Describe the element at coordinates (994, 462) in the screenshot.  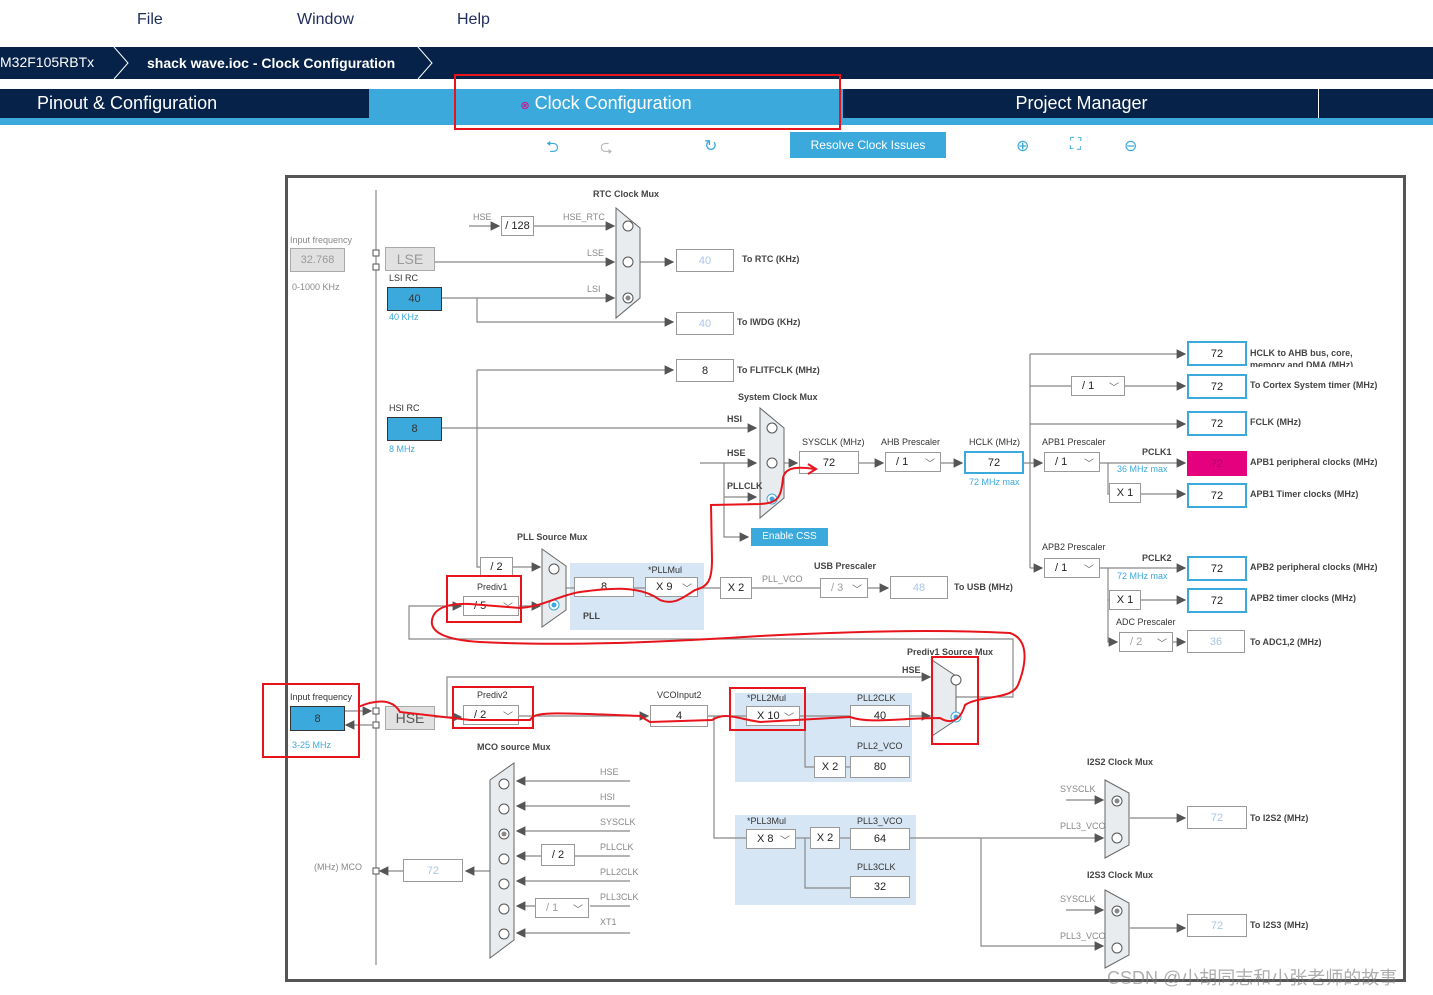
I see `hclk-value: 72` at that location.